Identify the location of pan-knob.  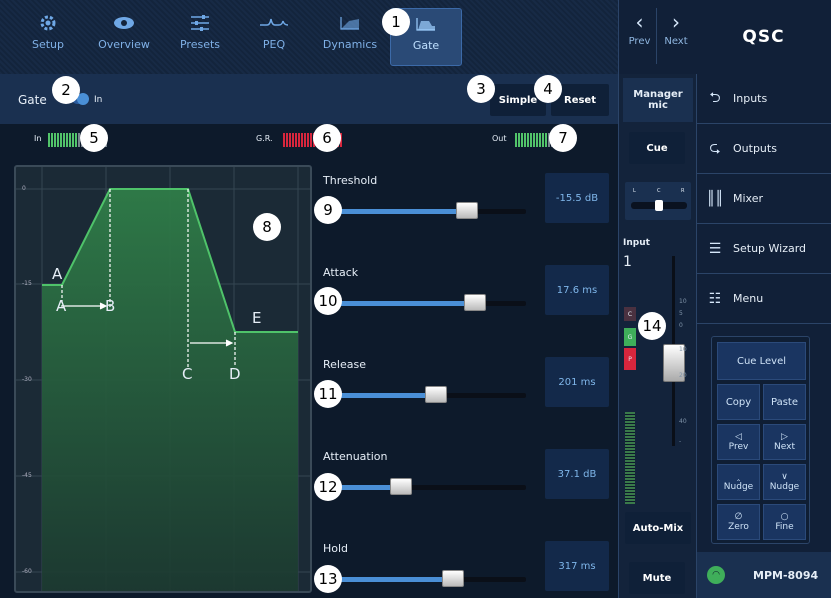
(659, 205).